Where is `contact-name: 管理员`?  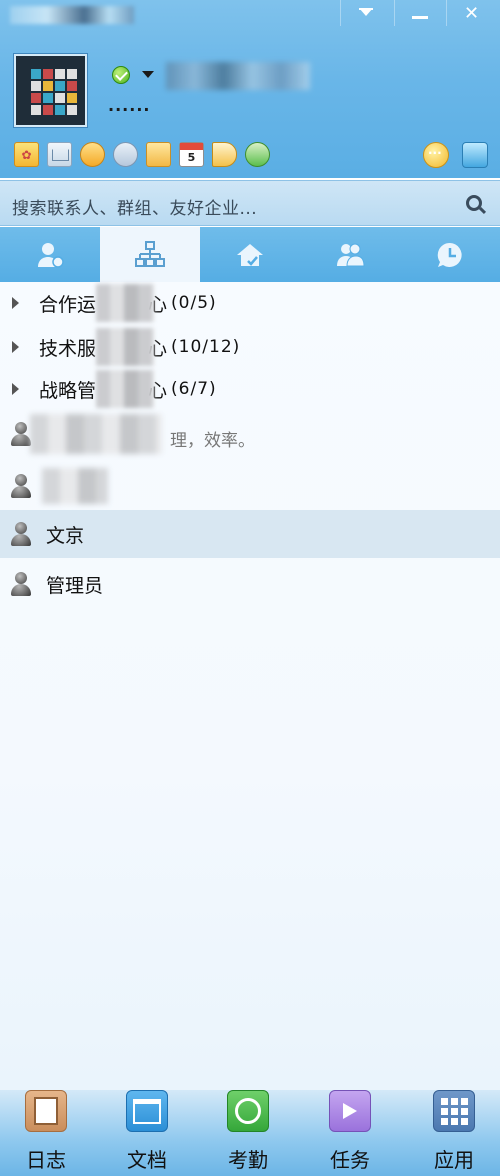 contact-name: 管理员 is located at coordinates (75, 585).